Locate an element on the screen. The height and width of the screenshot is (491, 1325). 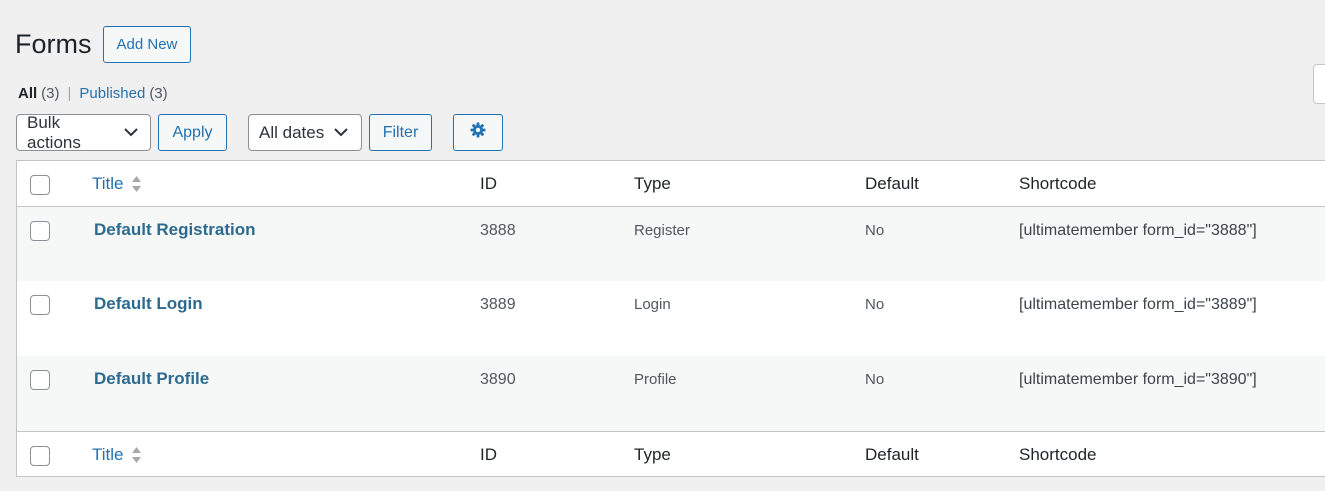
dates-select: All dates is located at coordinates (305, 132).